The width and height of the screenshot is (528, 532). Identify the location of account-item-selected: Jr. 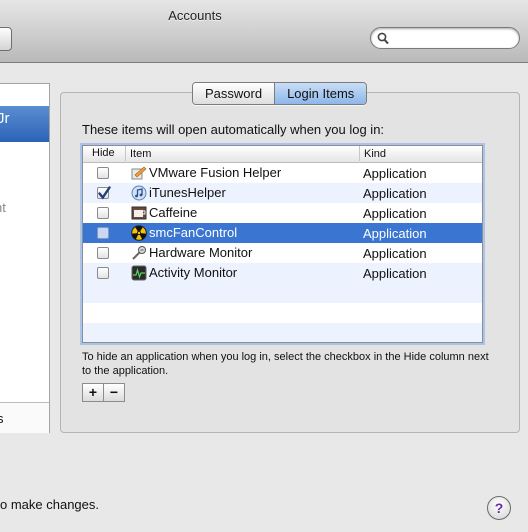
(24, 124).